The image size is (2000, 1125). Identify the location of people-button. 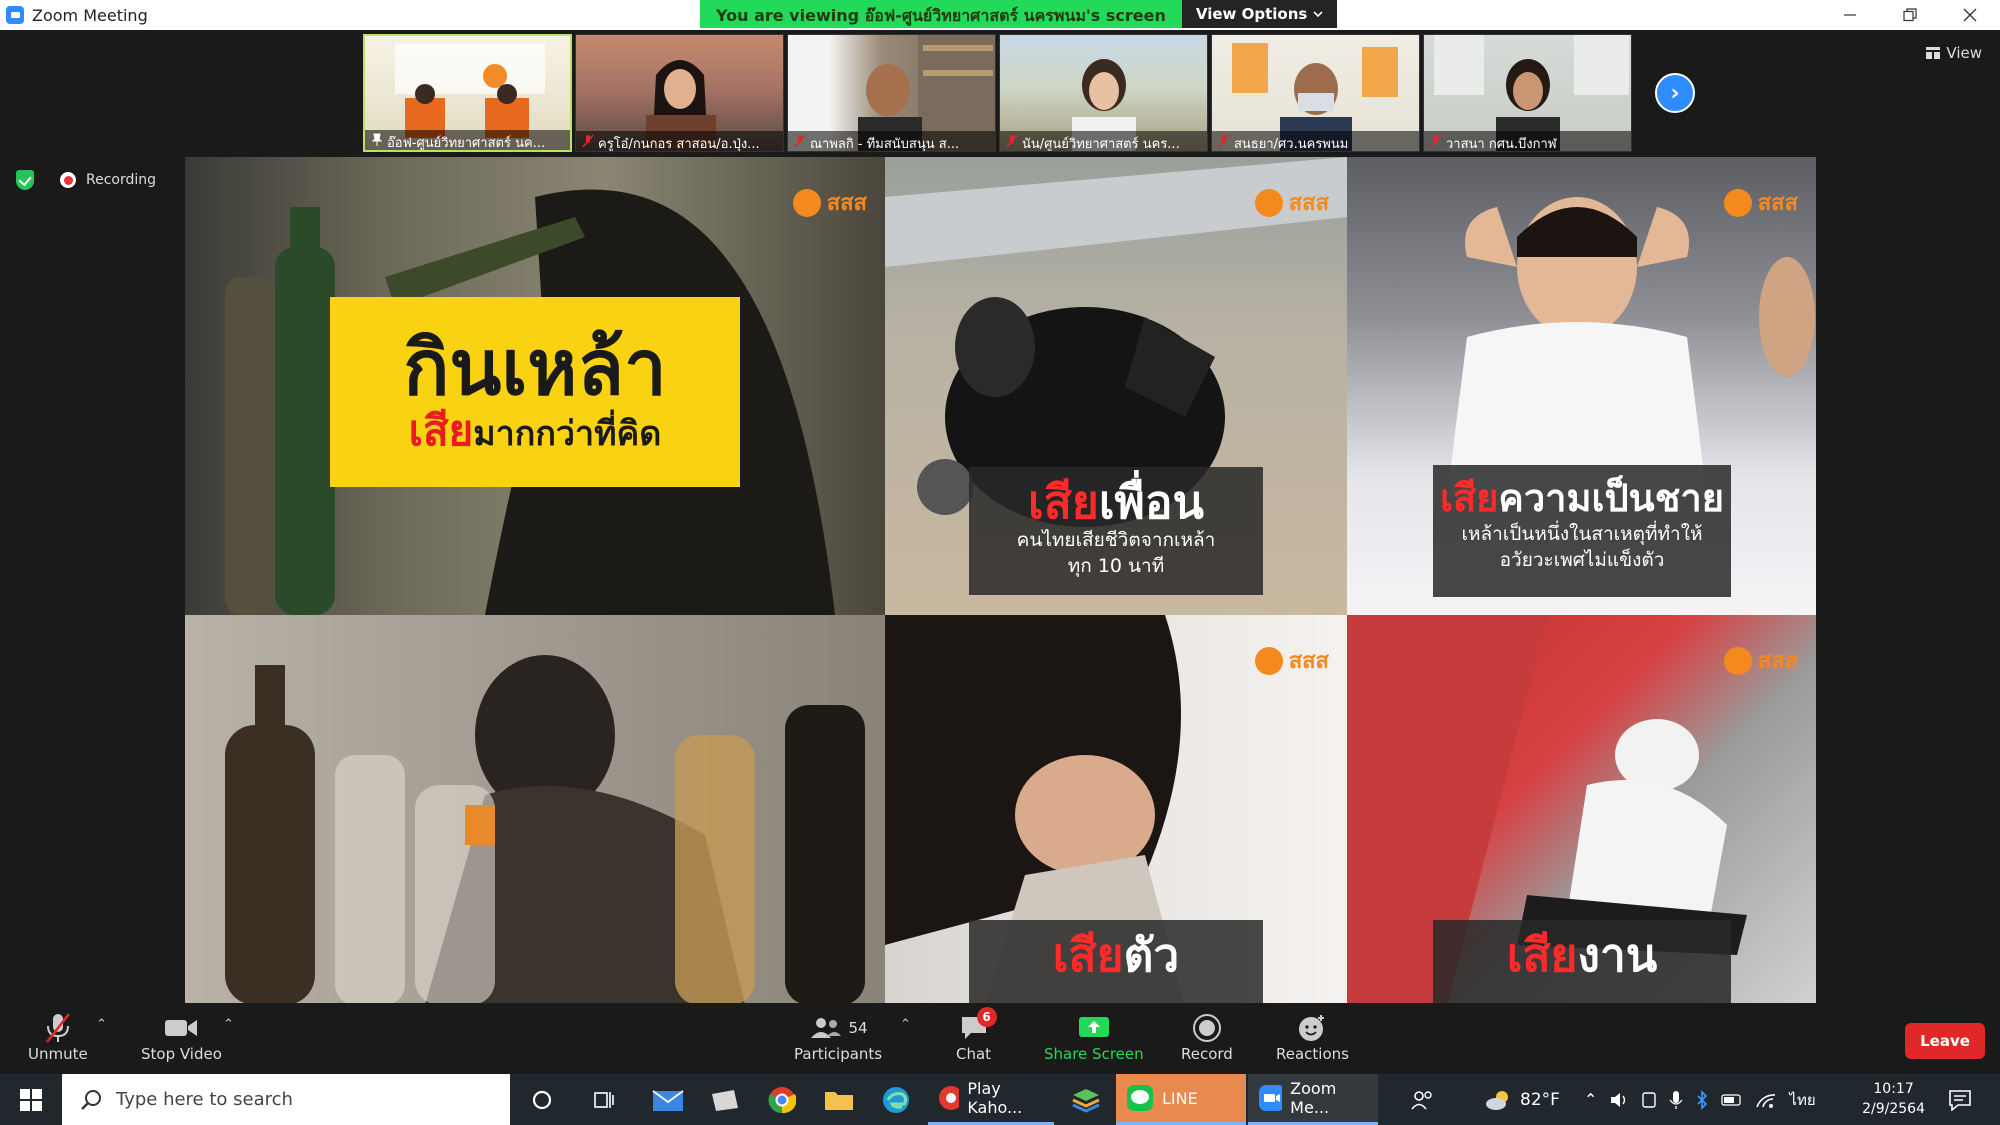
(1422, 1099).